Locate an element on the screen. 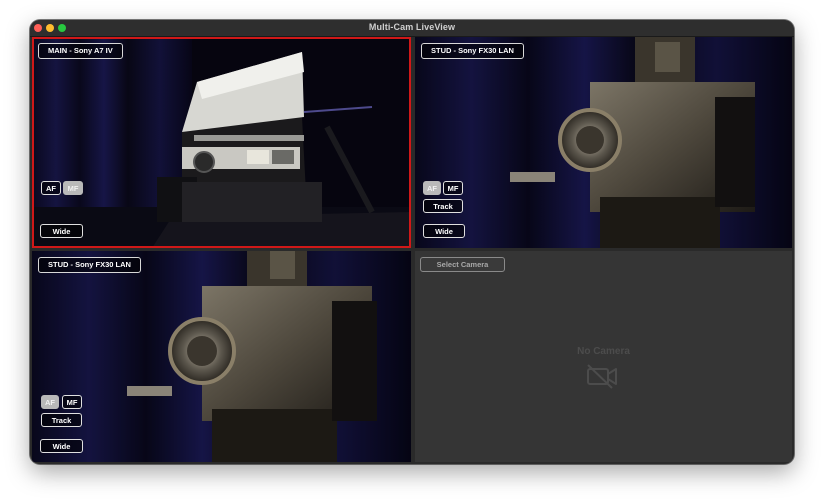 This screenshot has width=824, height=504. camera-label-stud-1: STUD - Sony FX30 LAN is located at coordinates (472, 51).